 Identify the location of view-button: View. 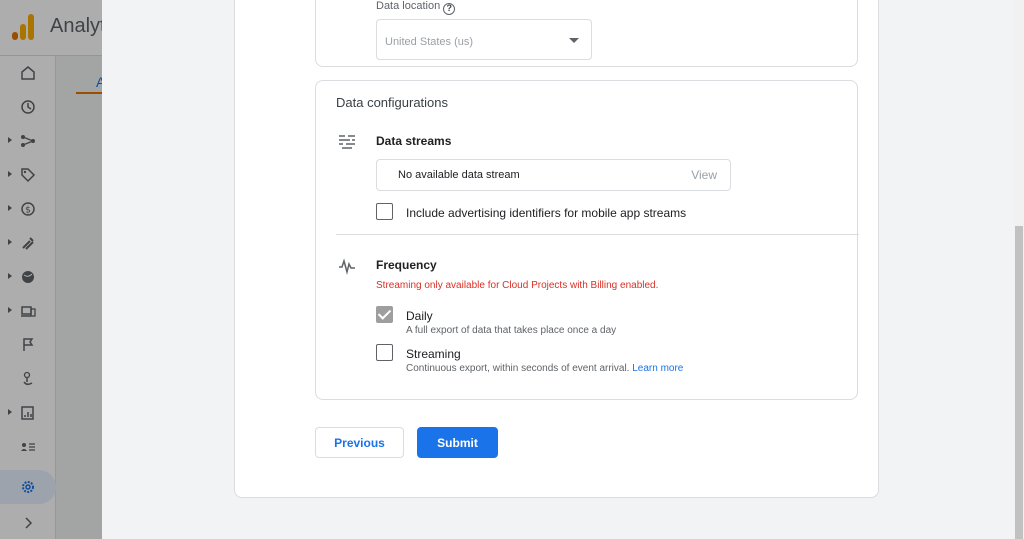
(704, 175).